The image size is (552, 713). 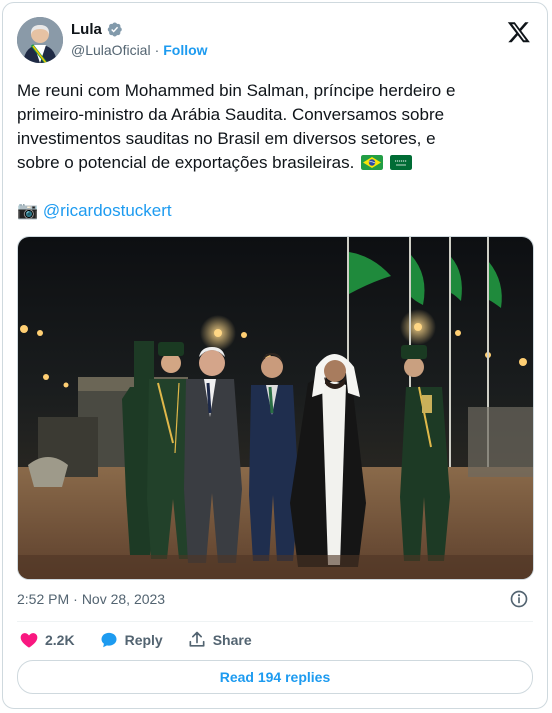 What do you see at coordinates (111, 50) in the screenshot?
I see `handle: @LulaOficial` at bounding box center [111, 50].